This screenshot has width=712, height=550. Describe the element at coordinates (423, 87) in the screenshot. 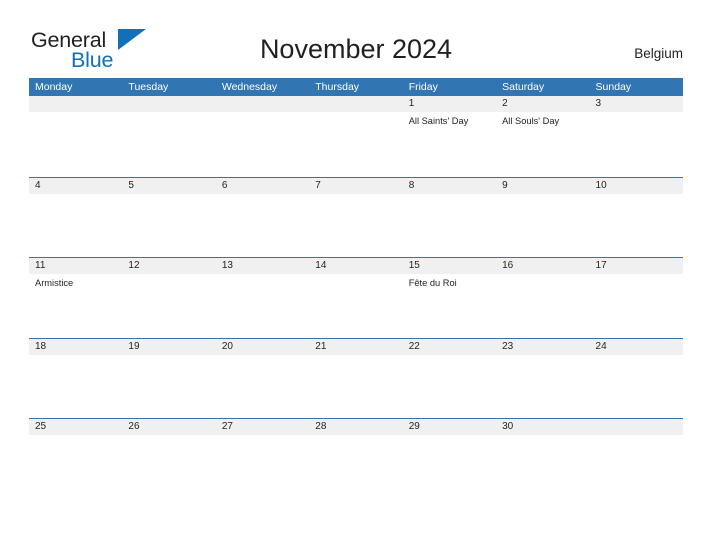

I see `weekday-header-friday: Friday` at that location.